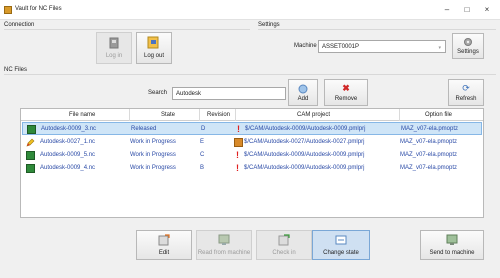 The width and height of the screenshot is (500, 278). Describe the element at coordinates (250, 74) in the screenshot. I see `nc-files-divider` at that location.